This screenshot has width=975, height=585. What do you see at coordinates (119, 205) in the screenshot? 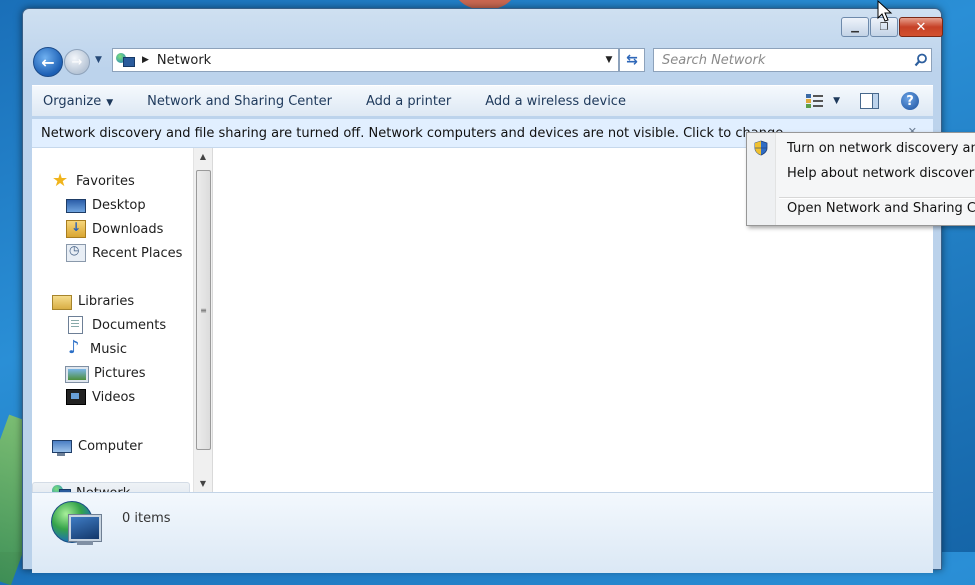
I see `nav-item-label: Desktop` at bounding box center [119, 205].